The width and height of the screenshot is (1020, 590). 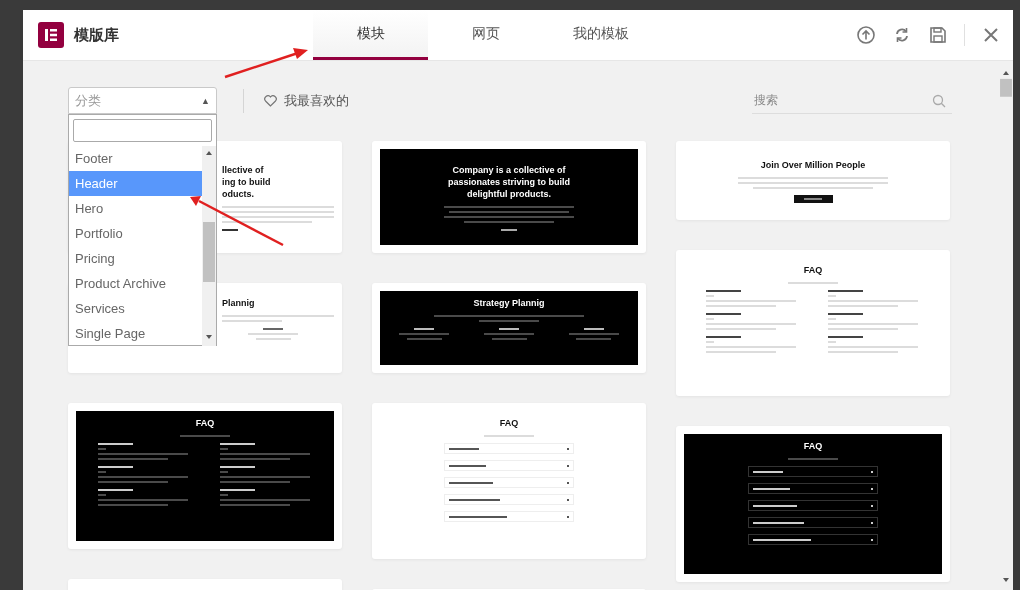 I want to click on template-card: Join Over Million People, so click(x=813, y=180).